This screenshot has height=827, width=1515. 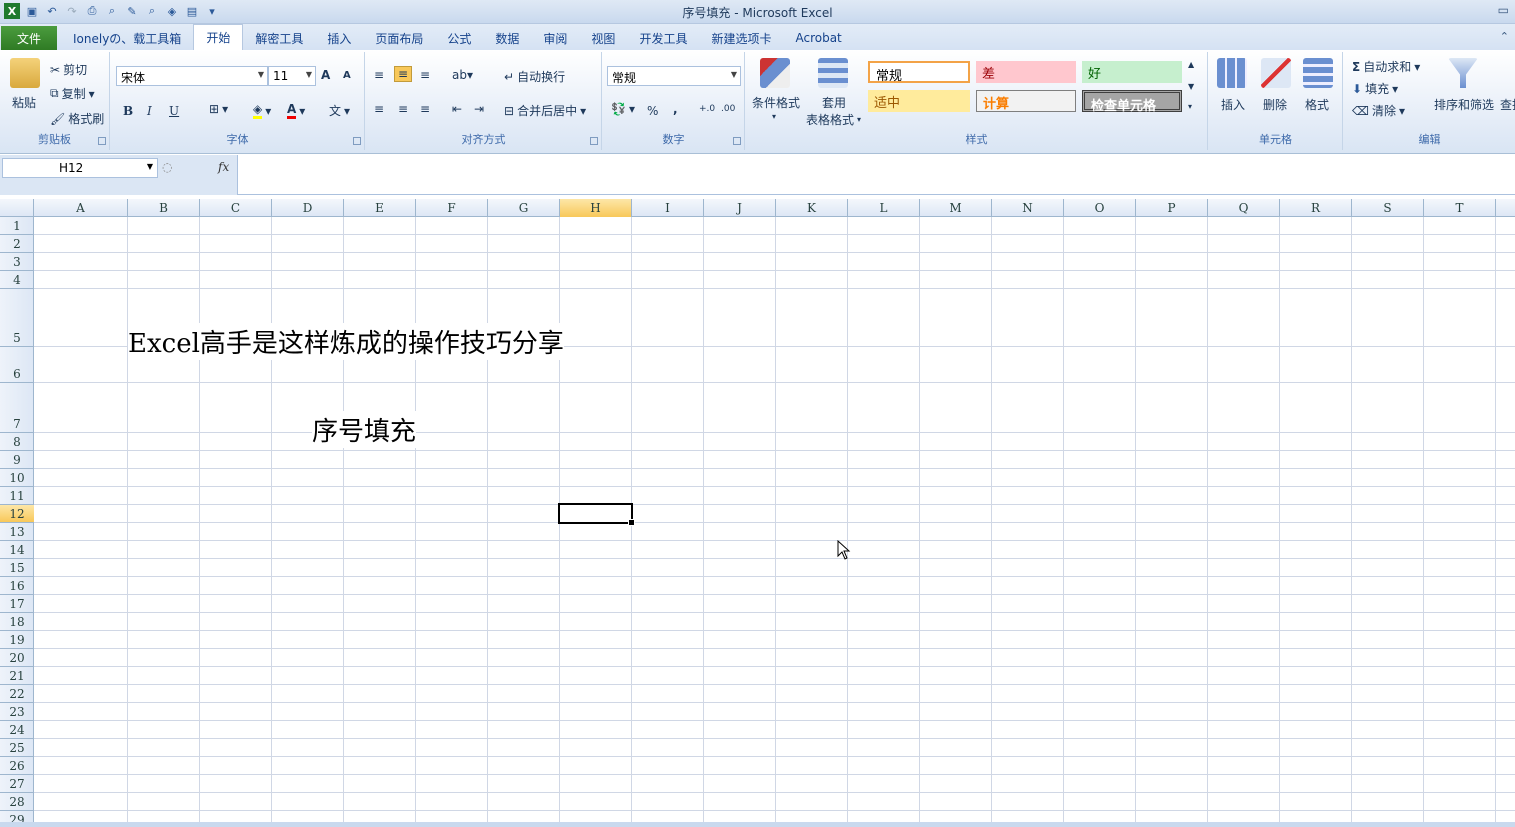 What do you see at coordinates (296, 110) in the screenshot?
I see `font-color-button: A ▾` at bounding box center [296, 110].